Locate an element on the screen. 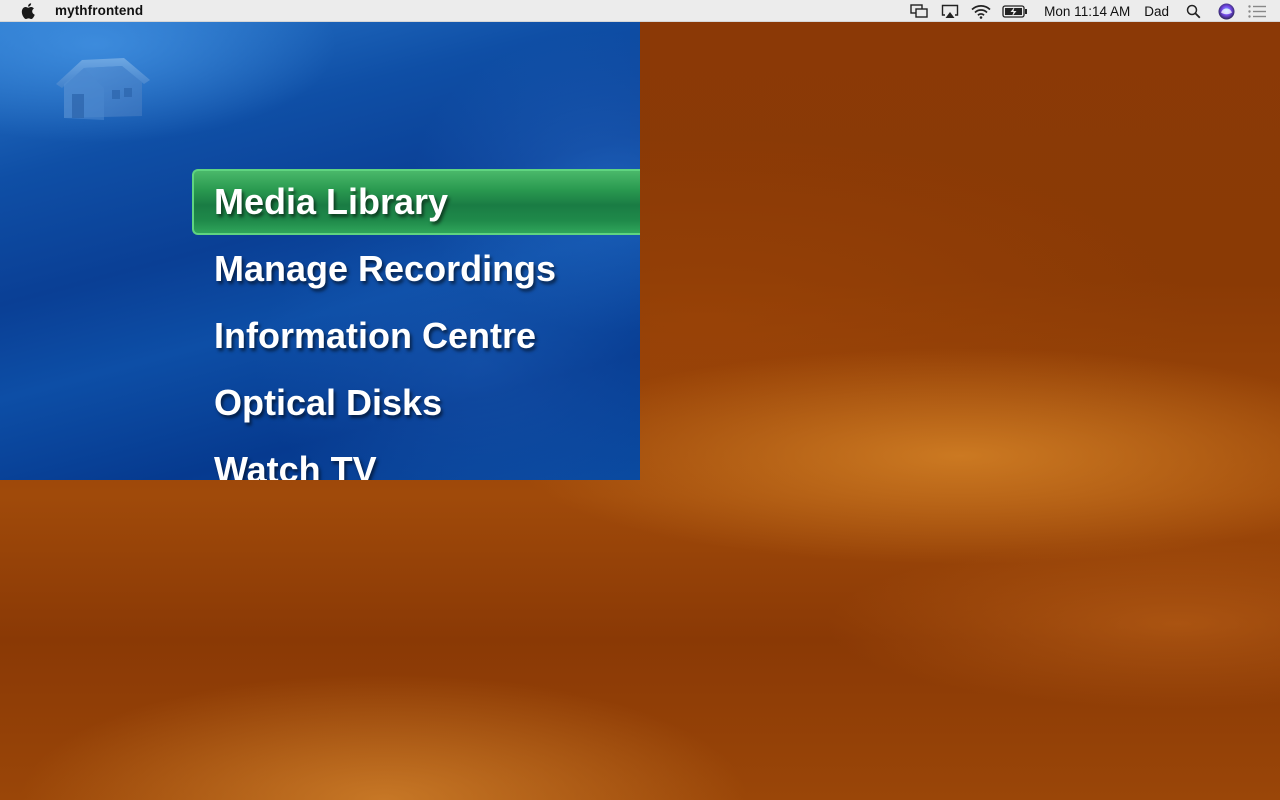 This screenshot has height=800, width=1280. menu-bar: mythfrontend Mon 11:14 AM Dad is located at coordinates (640, 11).